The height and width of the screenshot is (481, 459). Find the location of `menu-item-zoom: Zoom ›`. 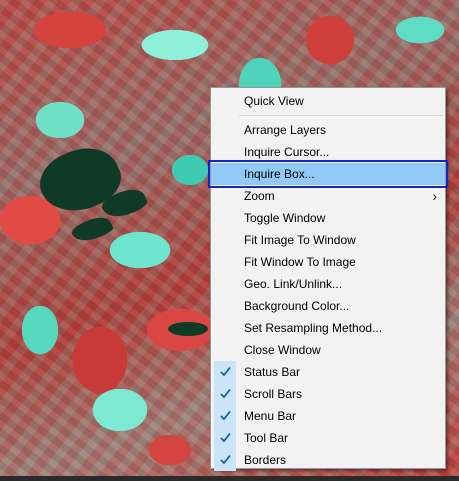

menu-item-zoom: Zoom › is located at coordinates (328, 196).